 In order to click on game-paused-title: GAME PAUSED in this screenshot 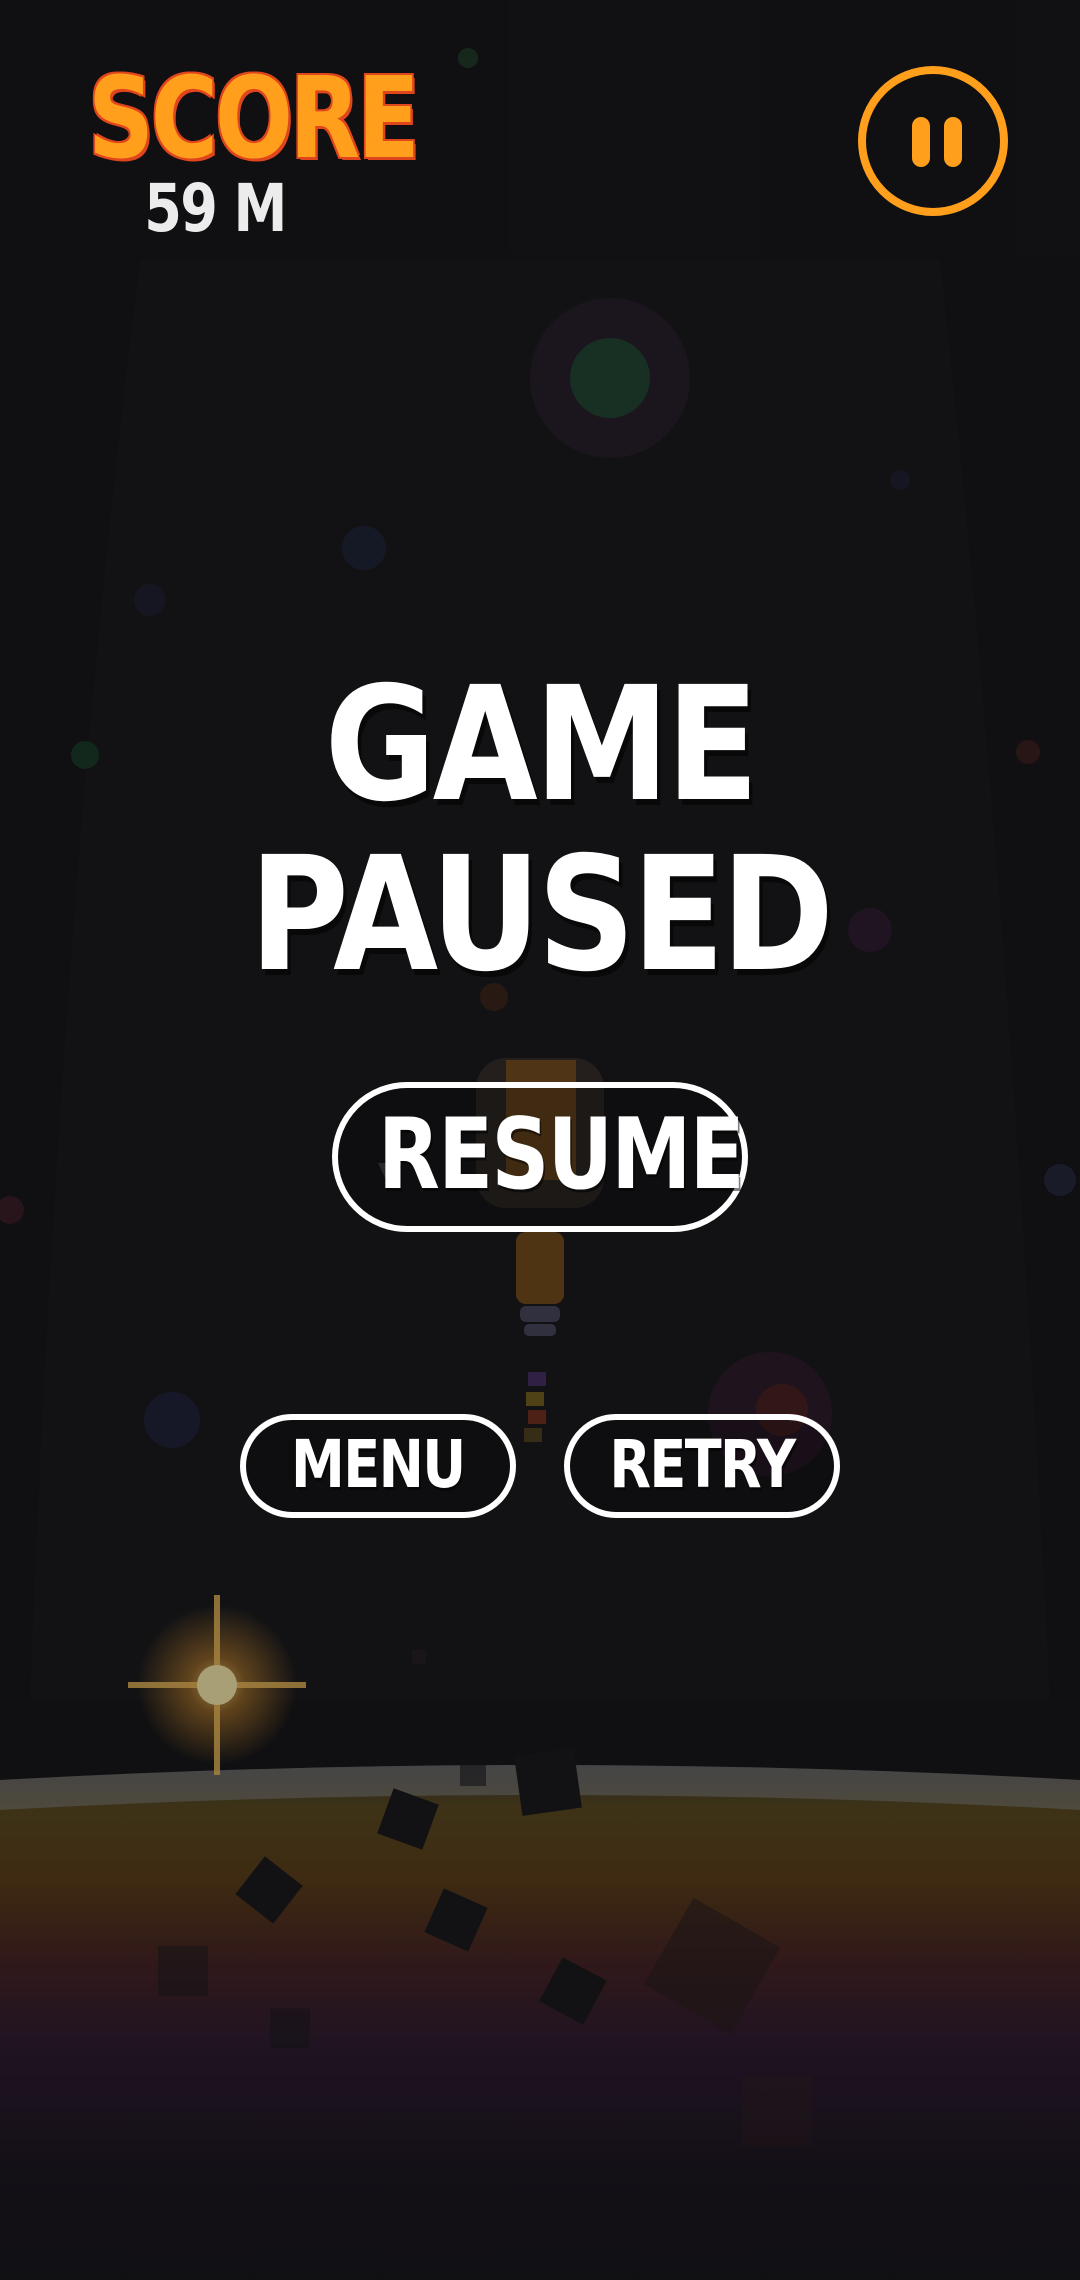, I will do `click(541, 830)`.